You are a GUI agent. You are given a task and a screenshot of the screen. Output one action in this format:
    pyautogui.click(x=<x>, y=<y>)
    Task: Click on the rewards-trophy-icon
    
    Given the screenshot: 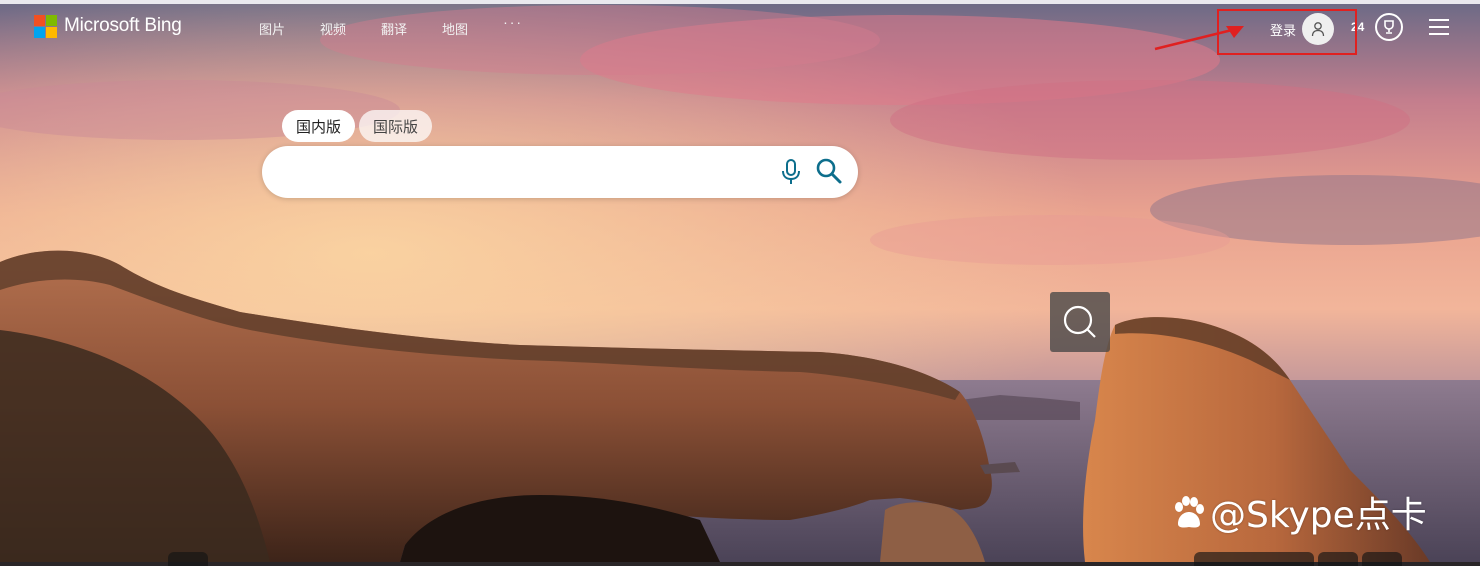 What is the action you would take?
    pyautogui.click(x=1389, y=27)
    